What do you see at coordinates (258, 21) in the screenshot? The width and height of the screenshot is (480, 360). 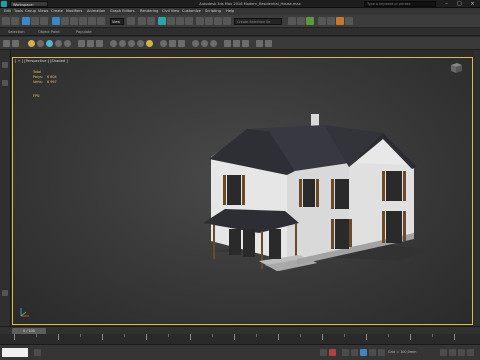 I see `named-selection-dropdown: Create Selection Se` at bounding box center [258, 21].